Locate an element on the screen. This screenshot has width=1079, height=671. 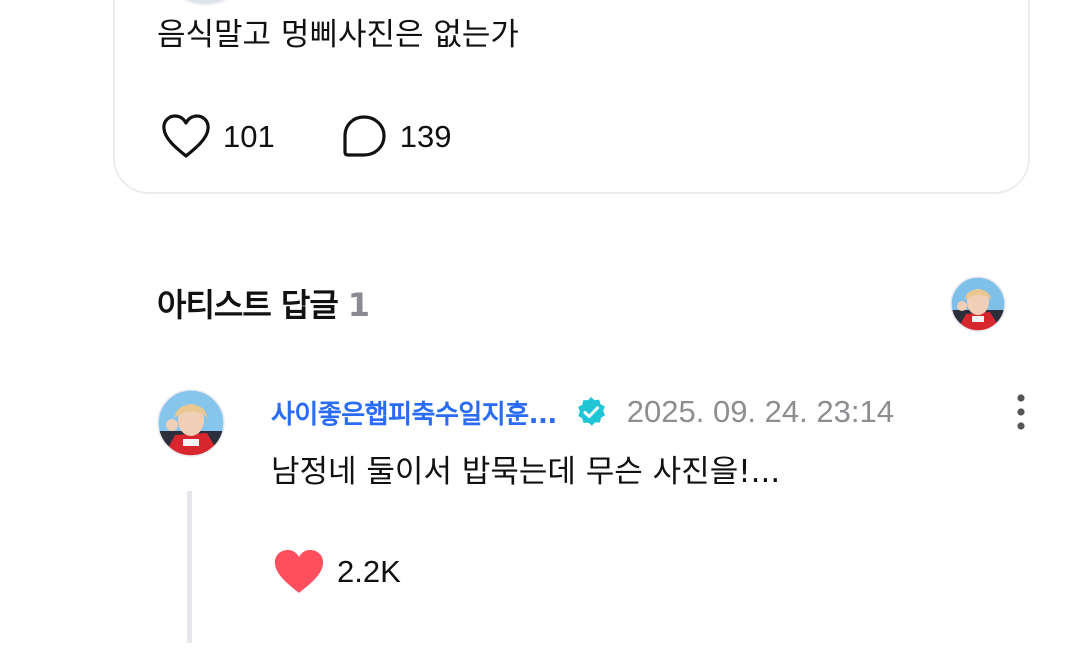
like-count: 101 is located at coordinates (249, 136).